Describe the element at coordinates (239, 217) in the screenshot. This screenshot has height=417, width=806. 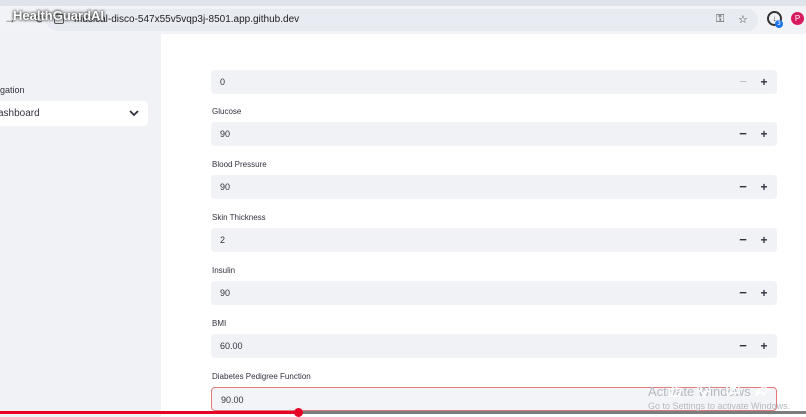
I see `skin-thickness-label: Skin Thickness` at that location.